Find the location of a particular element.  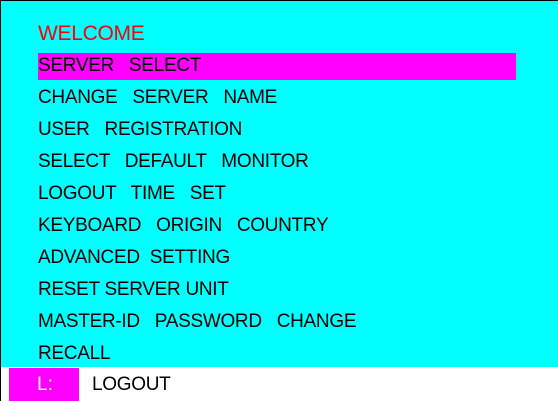

menu-item-select-default-monitor: SELECT DEFAULT MONITOR is located at coordinates (279, 162).